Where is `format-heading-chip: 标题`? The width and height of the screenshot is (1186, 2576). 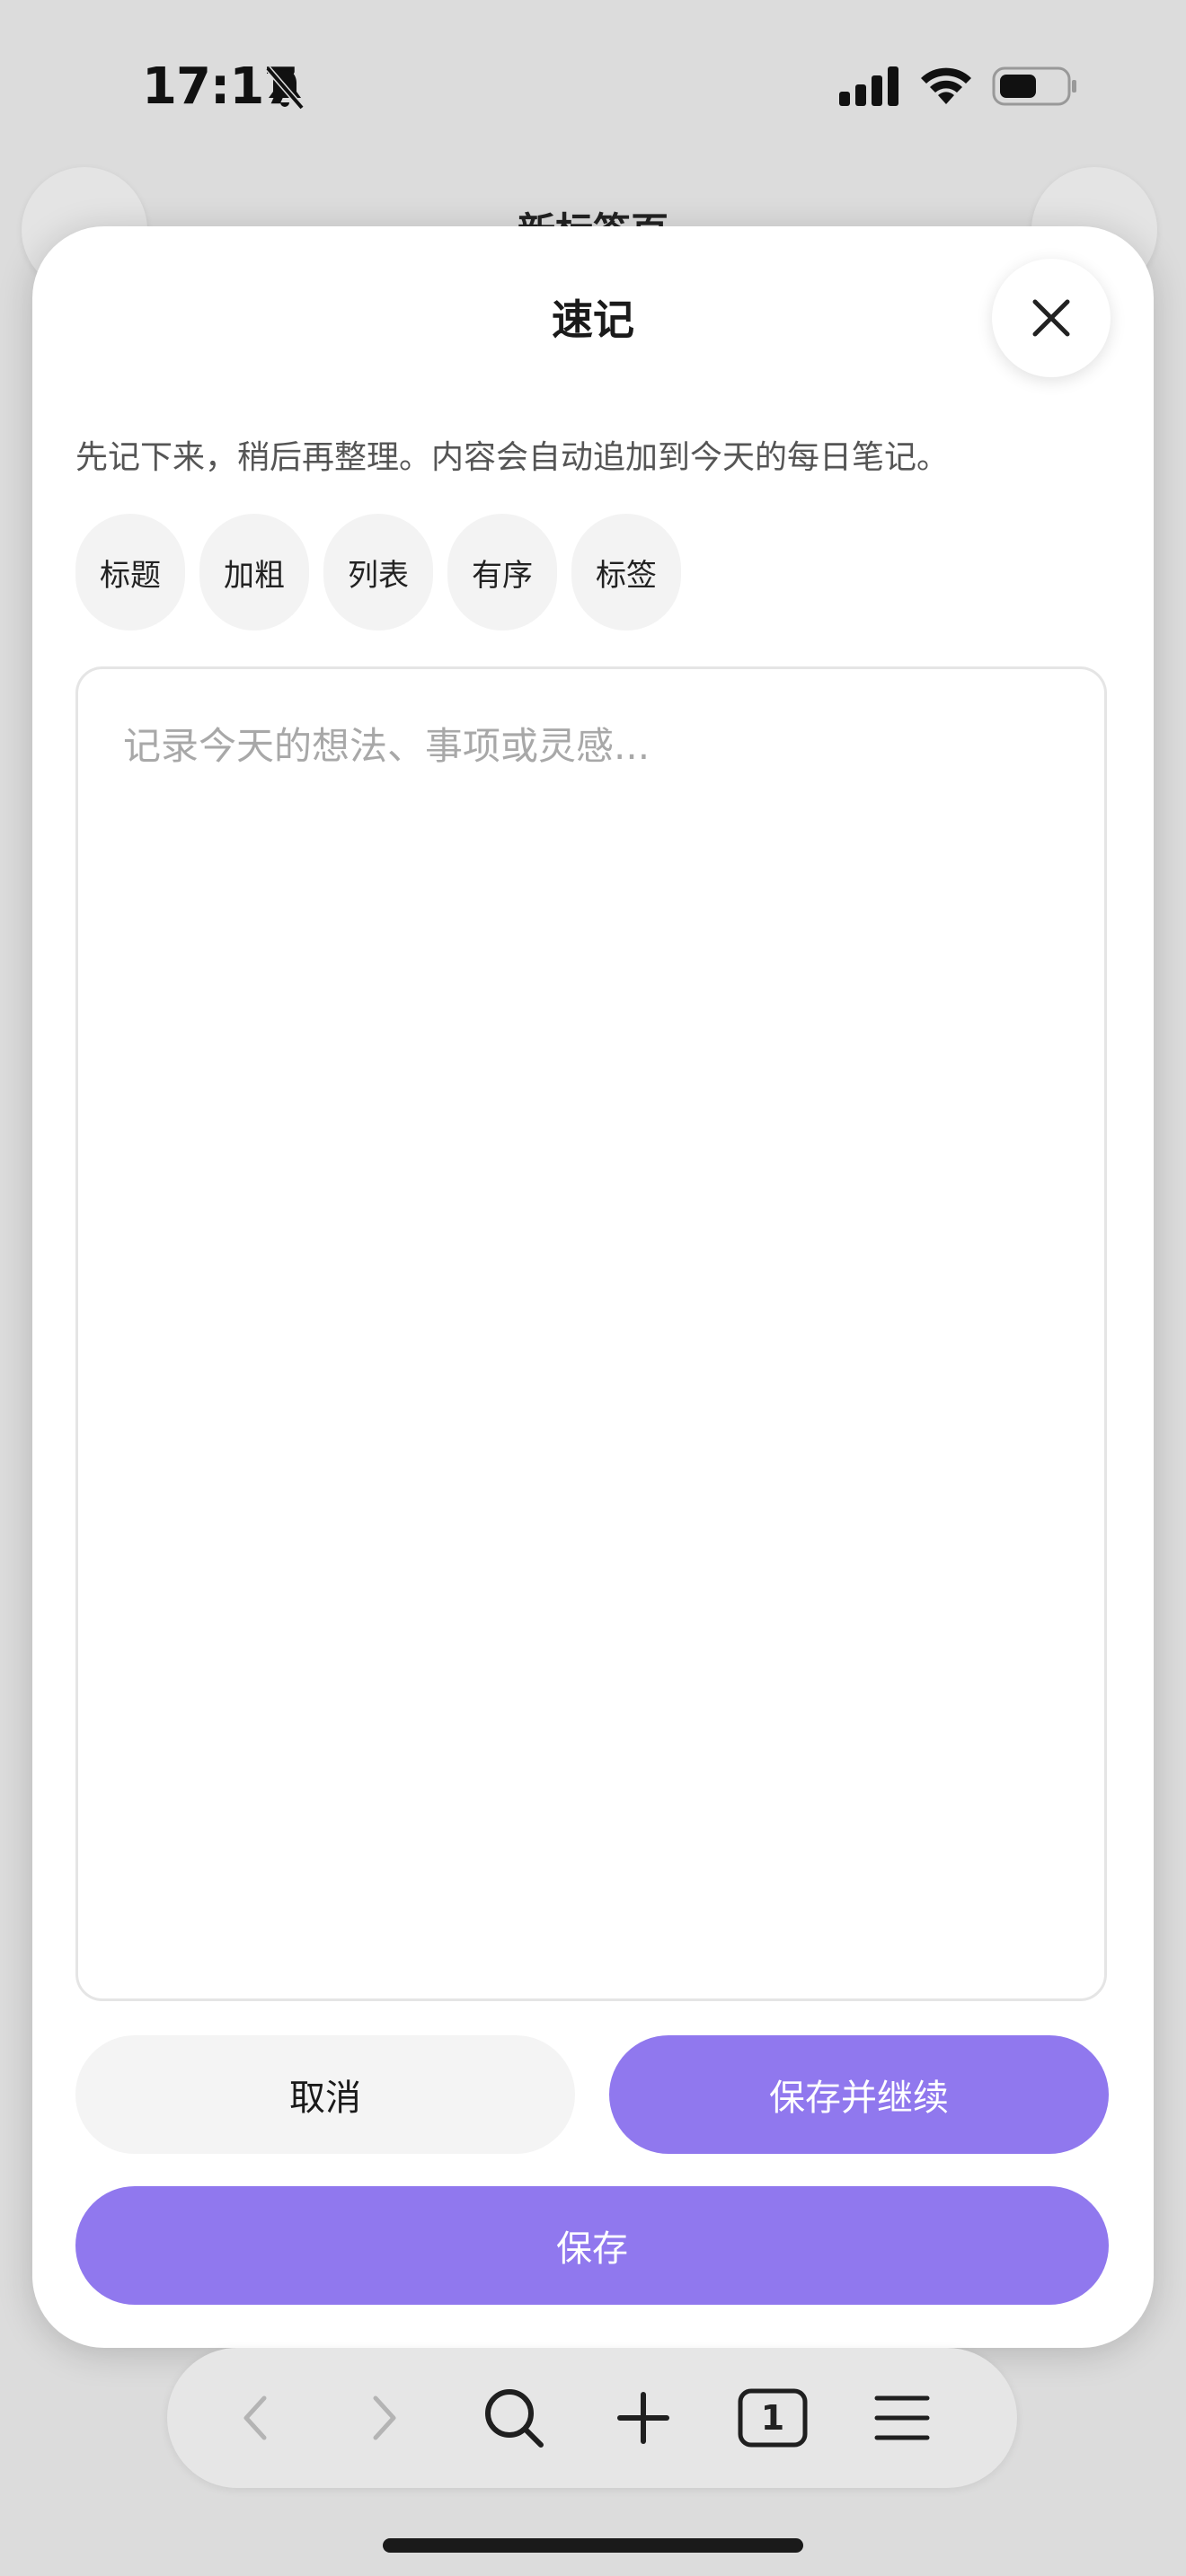 format-heading-chip: 标题 is located at coordinates (130, 572).